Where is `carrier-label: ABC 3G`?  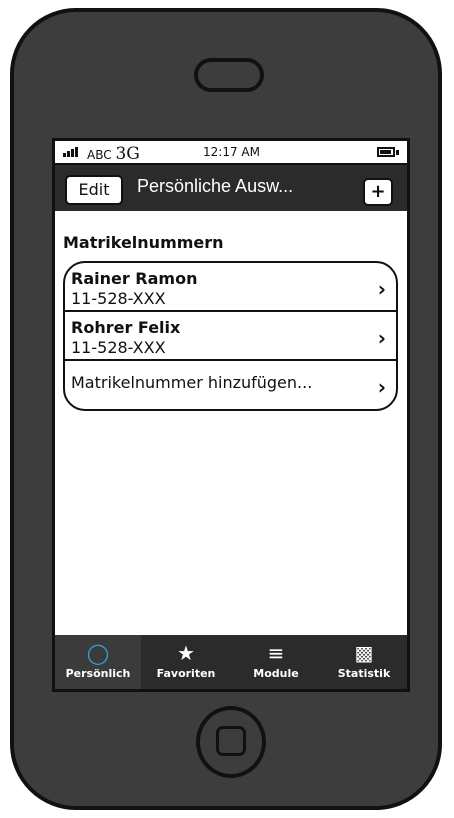
carrier-label: ABC 3G is located at coordinates (113, 154).